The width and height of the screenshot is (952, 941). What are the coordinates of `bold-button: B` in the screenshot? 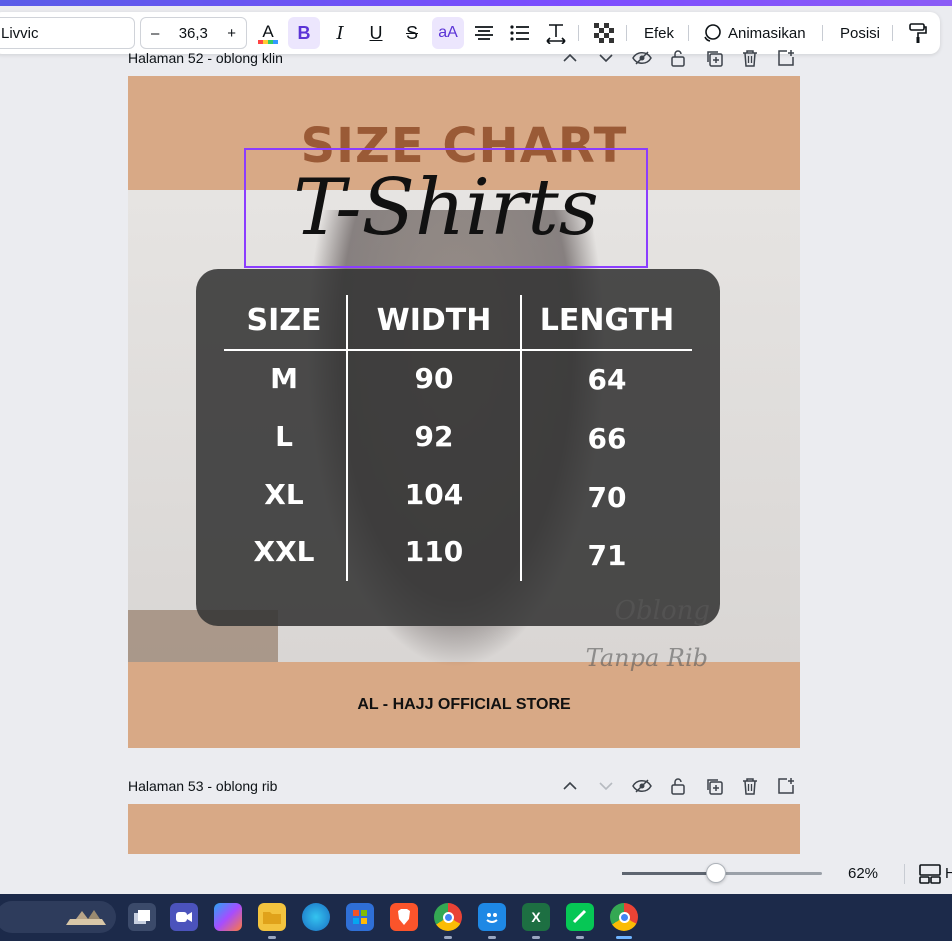 It's located at (304, 33).